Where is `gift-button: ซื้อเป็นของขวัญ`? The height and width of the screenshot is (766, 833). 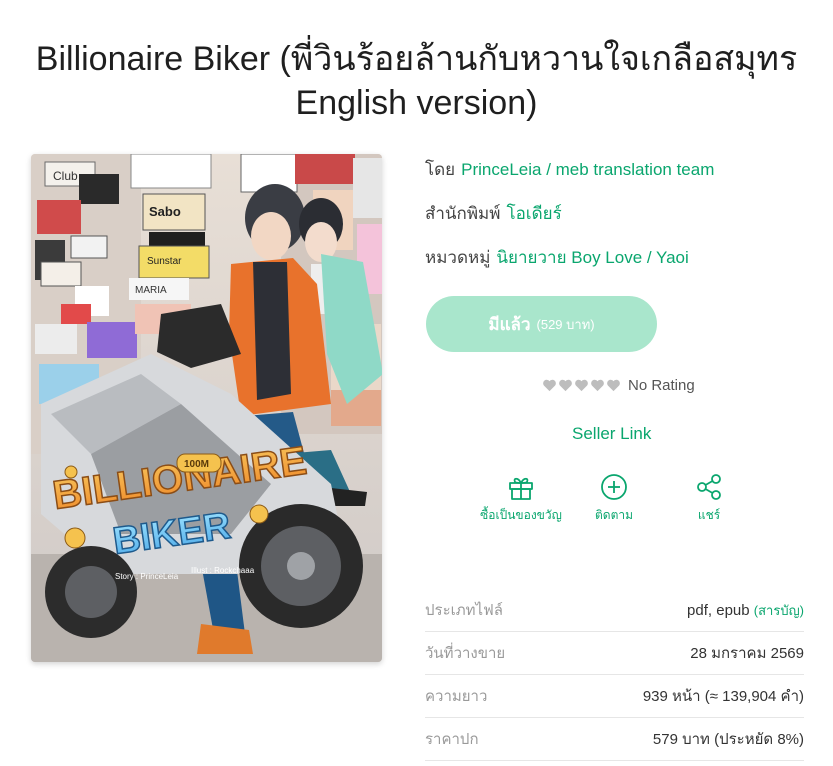 gift-button: ซื้อเป็นของขวัญ is located at coordinates (521, 498).